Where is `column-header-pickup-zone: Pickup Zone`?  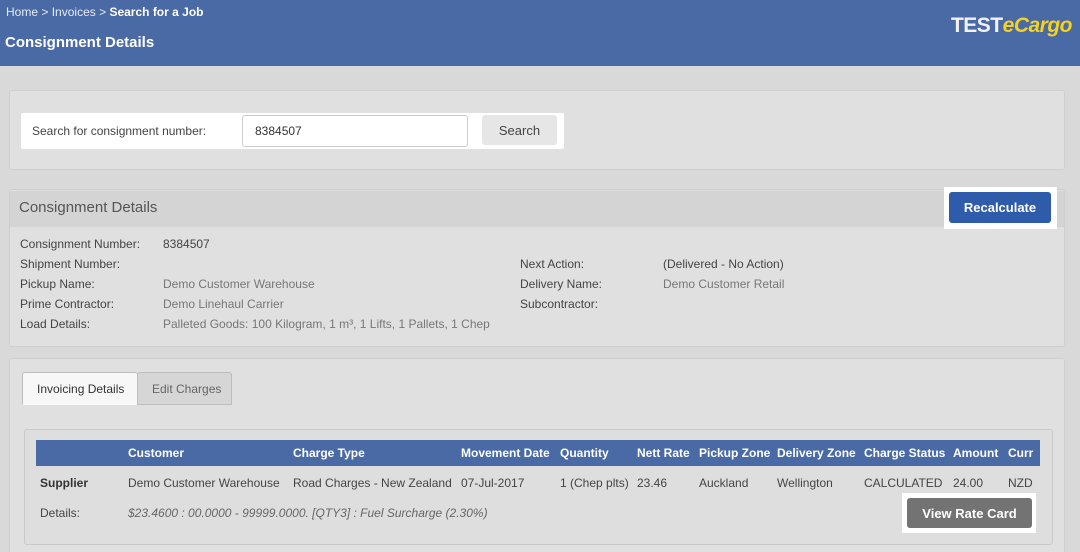 column-header-pickup-zone: Pickup Zone is located at coordinates (735, 453).